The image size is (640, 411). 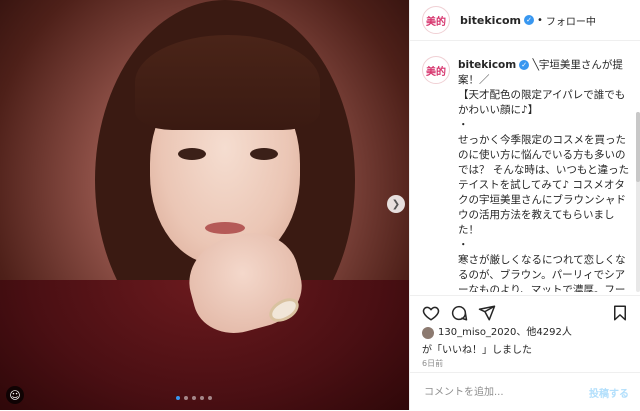 What do you see at coordinates (609, 392) in the screenshot?
I see `post-comment-button: 投稿する` at bounding box center [609, 392].